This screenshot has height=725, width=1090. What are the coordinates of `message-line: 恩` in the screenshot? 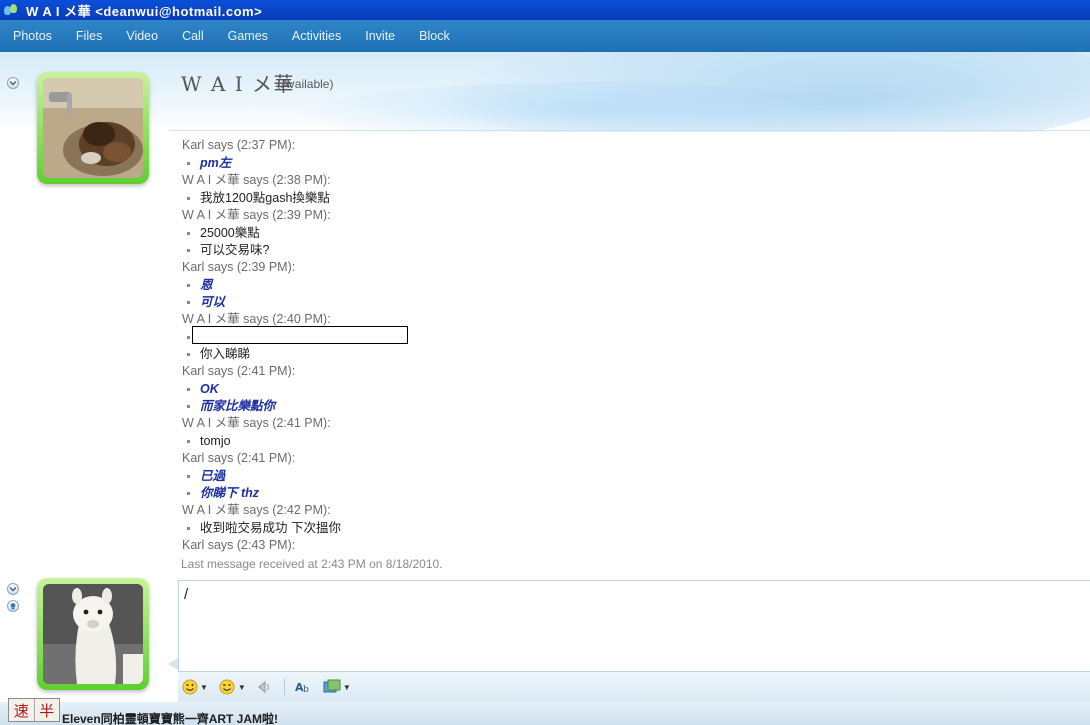 It's located at (632, 285).